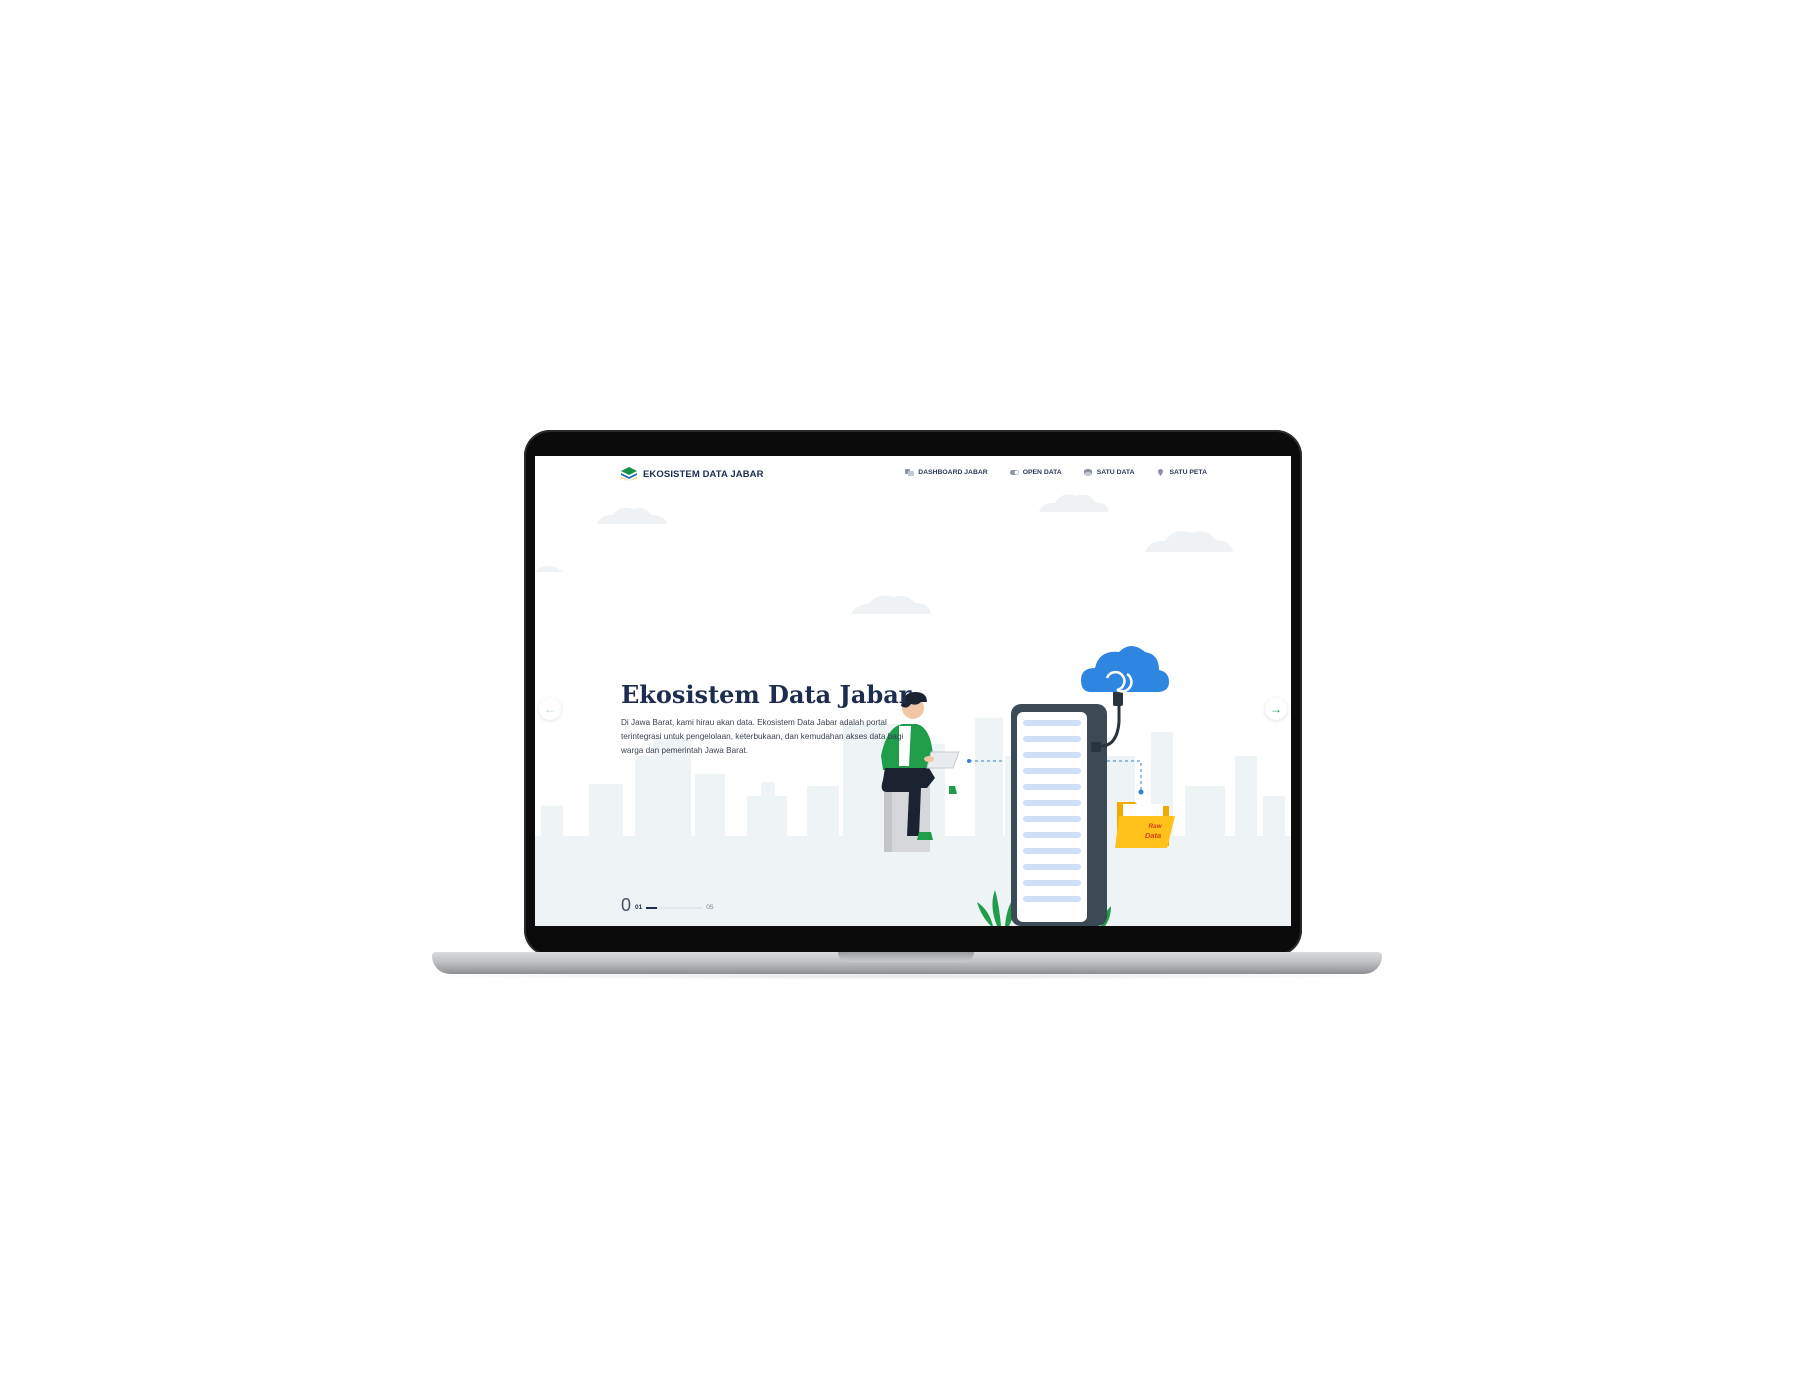  Describe the element at coordinates (1188, 472) in the screenshot. I see `nav-satu-peta-label: SATU PETA` at that location.